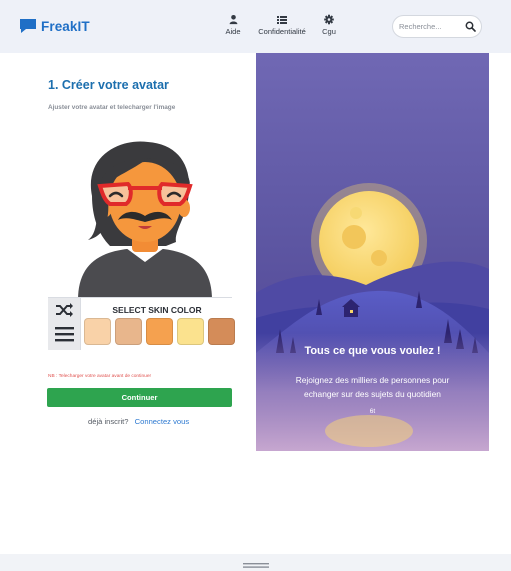  I want to click on nav-confidentialite: Confidentialité, so click(282, 25).